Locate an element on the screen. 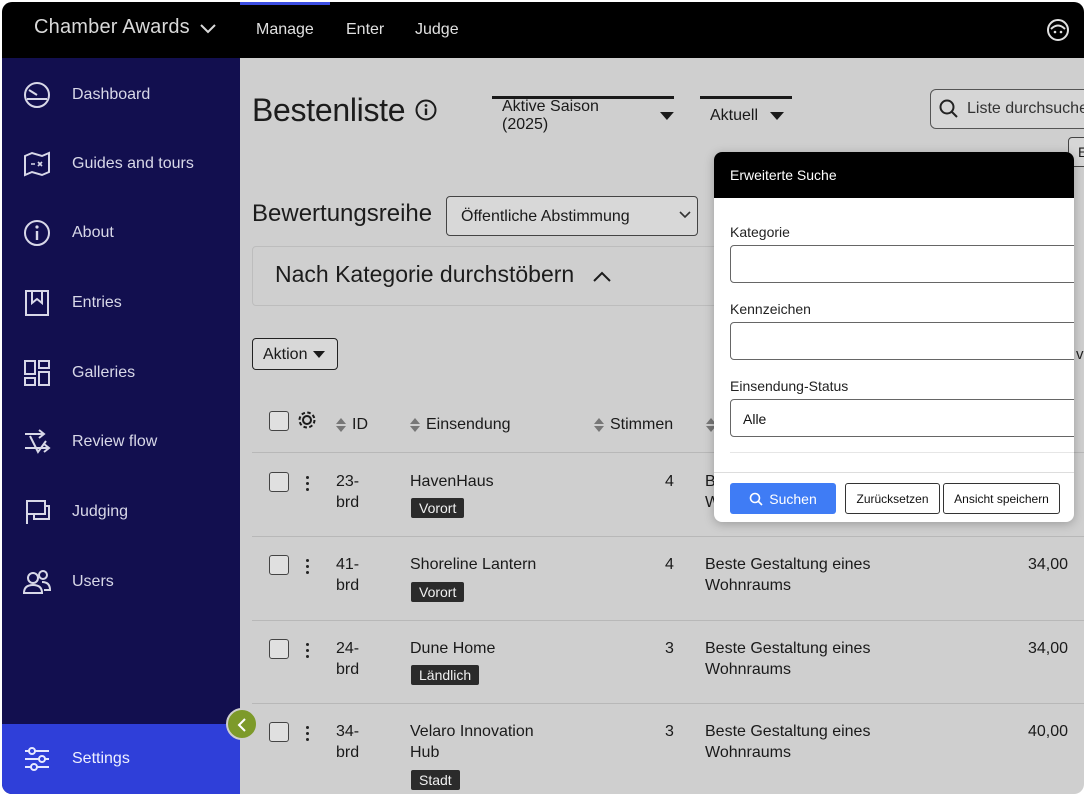 This screenshot has width=1086, height=797. category-field-label: Kategorie is located at coordinates (760, 232).